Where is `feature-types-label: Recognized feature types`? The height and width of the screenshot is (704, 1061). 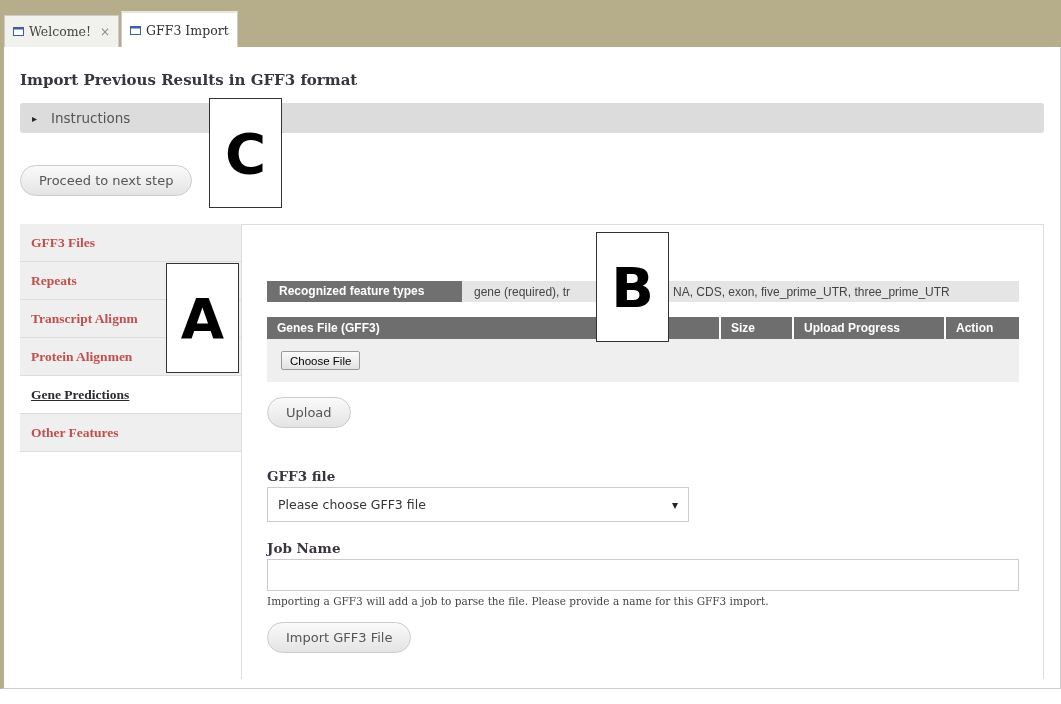 feature-types-label: Recognized feature types is located at coordinates (364, 291).